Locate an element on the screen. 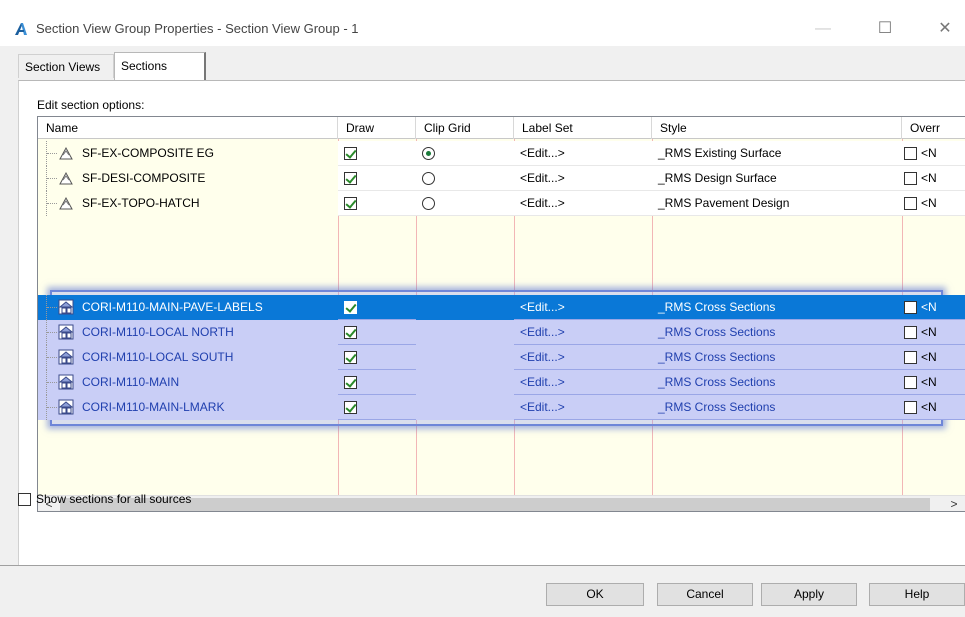 Image resolution: width=965 pixels, height=617 pixels. maximize-button: ☐ is located at coordinates (885, 29).